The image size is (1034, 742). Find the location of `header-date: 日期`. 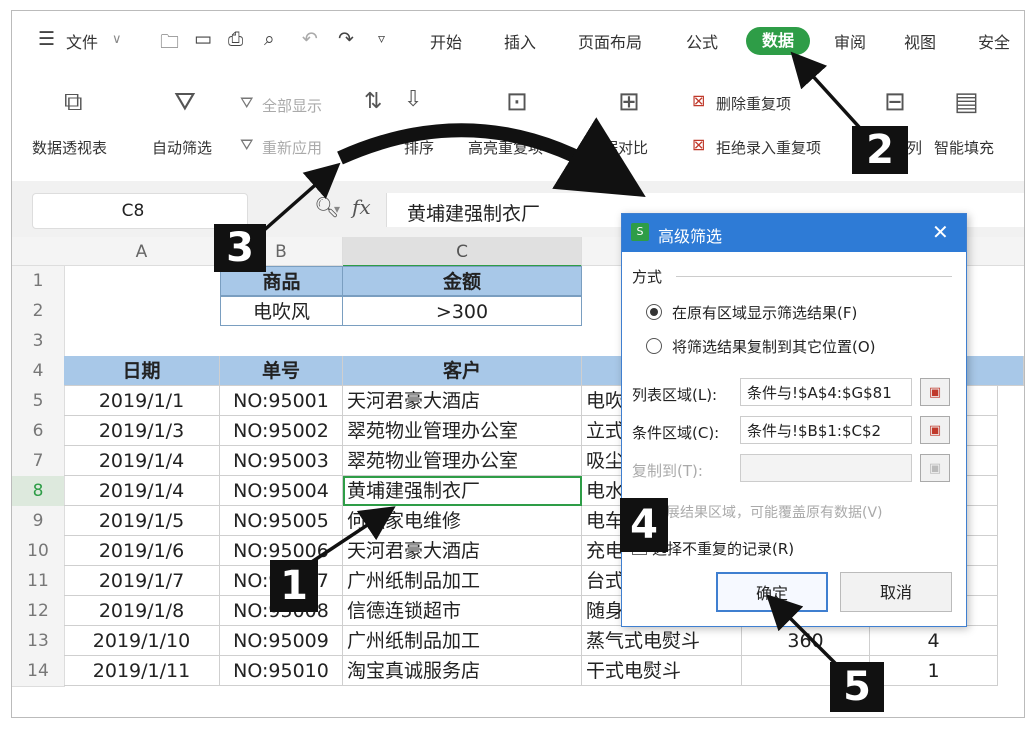

header-date: 日期 is located at coordinates (142, 371).